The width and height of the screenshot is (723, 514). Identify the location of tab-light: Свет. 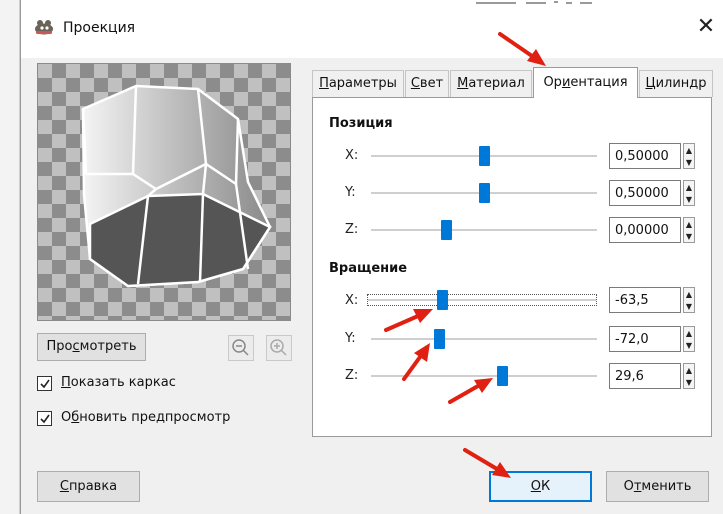
(427, 83).